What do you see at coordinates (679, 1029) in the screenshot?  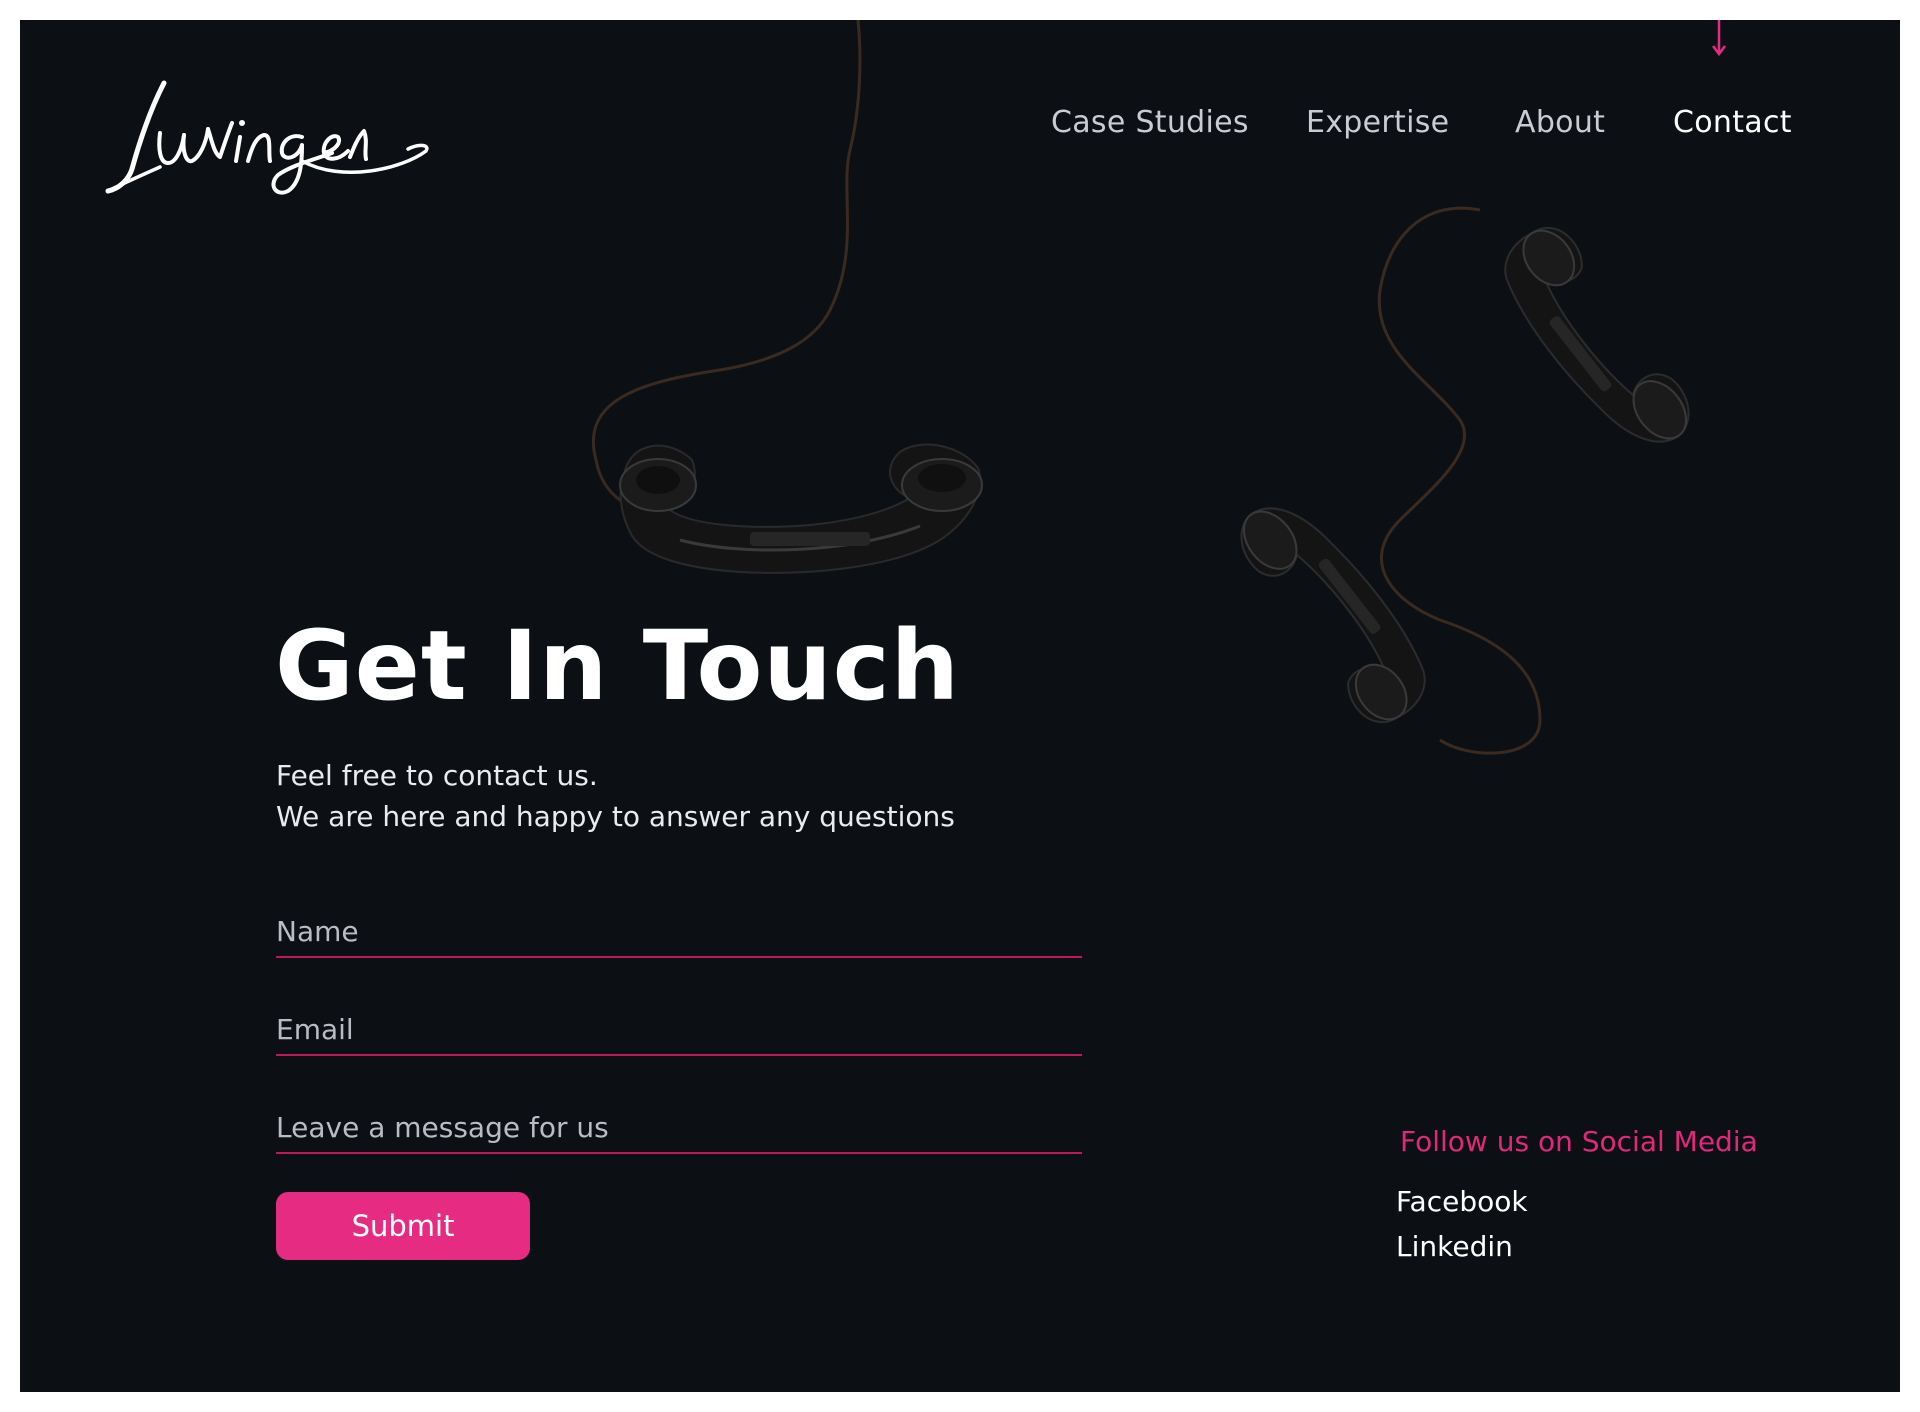 I see `email-input` at bounding box center [679, 1029].